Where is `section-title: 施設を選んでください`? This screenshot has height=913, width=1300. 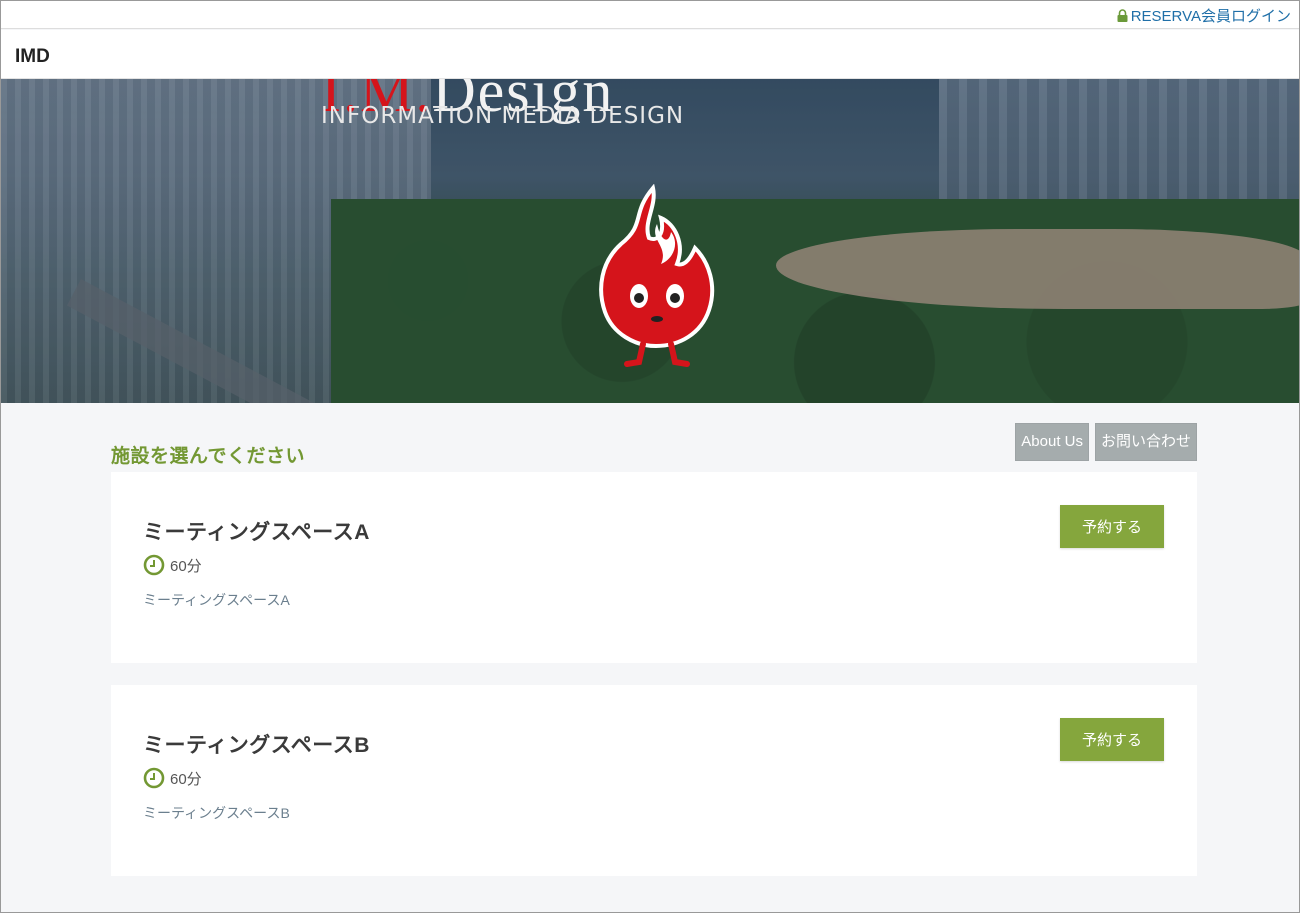 section-title: 施設を選んでください is located at coordinates (208, 456).